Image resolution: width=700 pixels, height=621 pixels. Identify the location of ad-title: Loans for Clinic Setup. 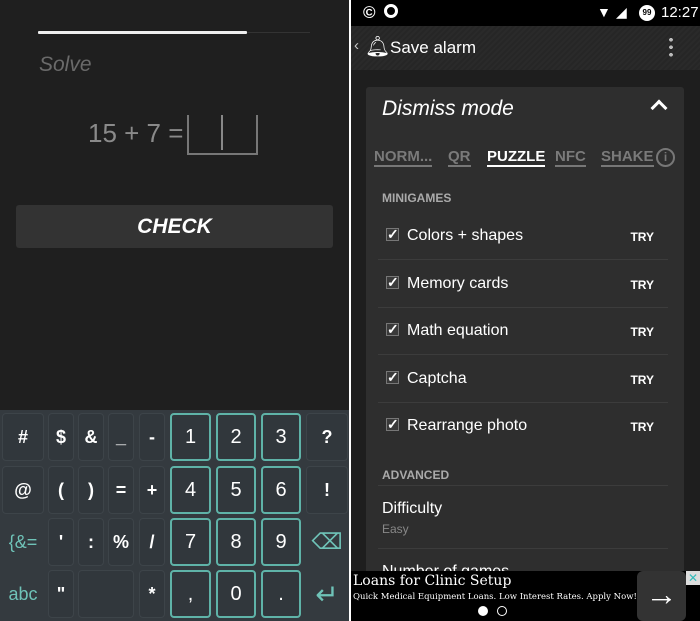
(432, 581).